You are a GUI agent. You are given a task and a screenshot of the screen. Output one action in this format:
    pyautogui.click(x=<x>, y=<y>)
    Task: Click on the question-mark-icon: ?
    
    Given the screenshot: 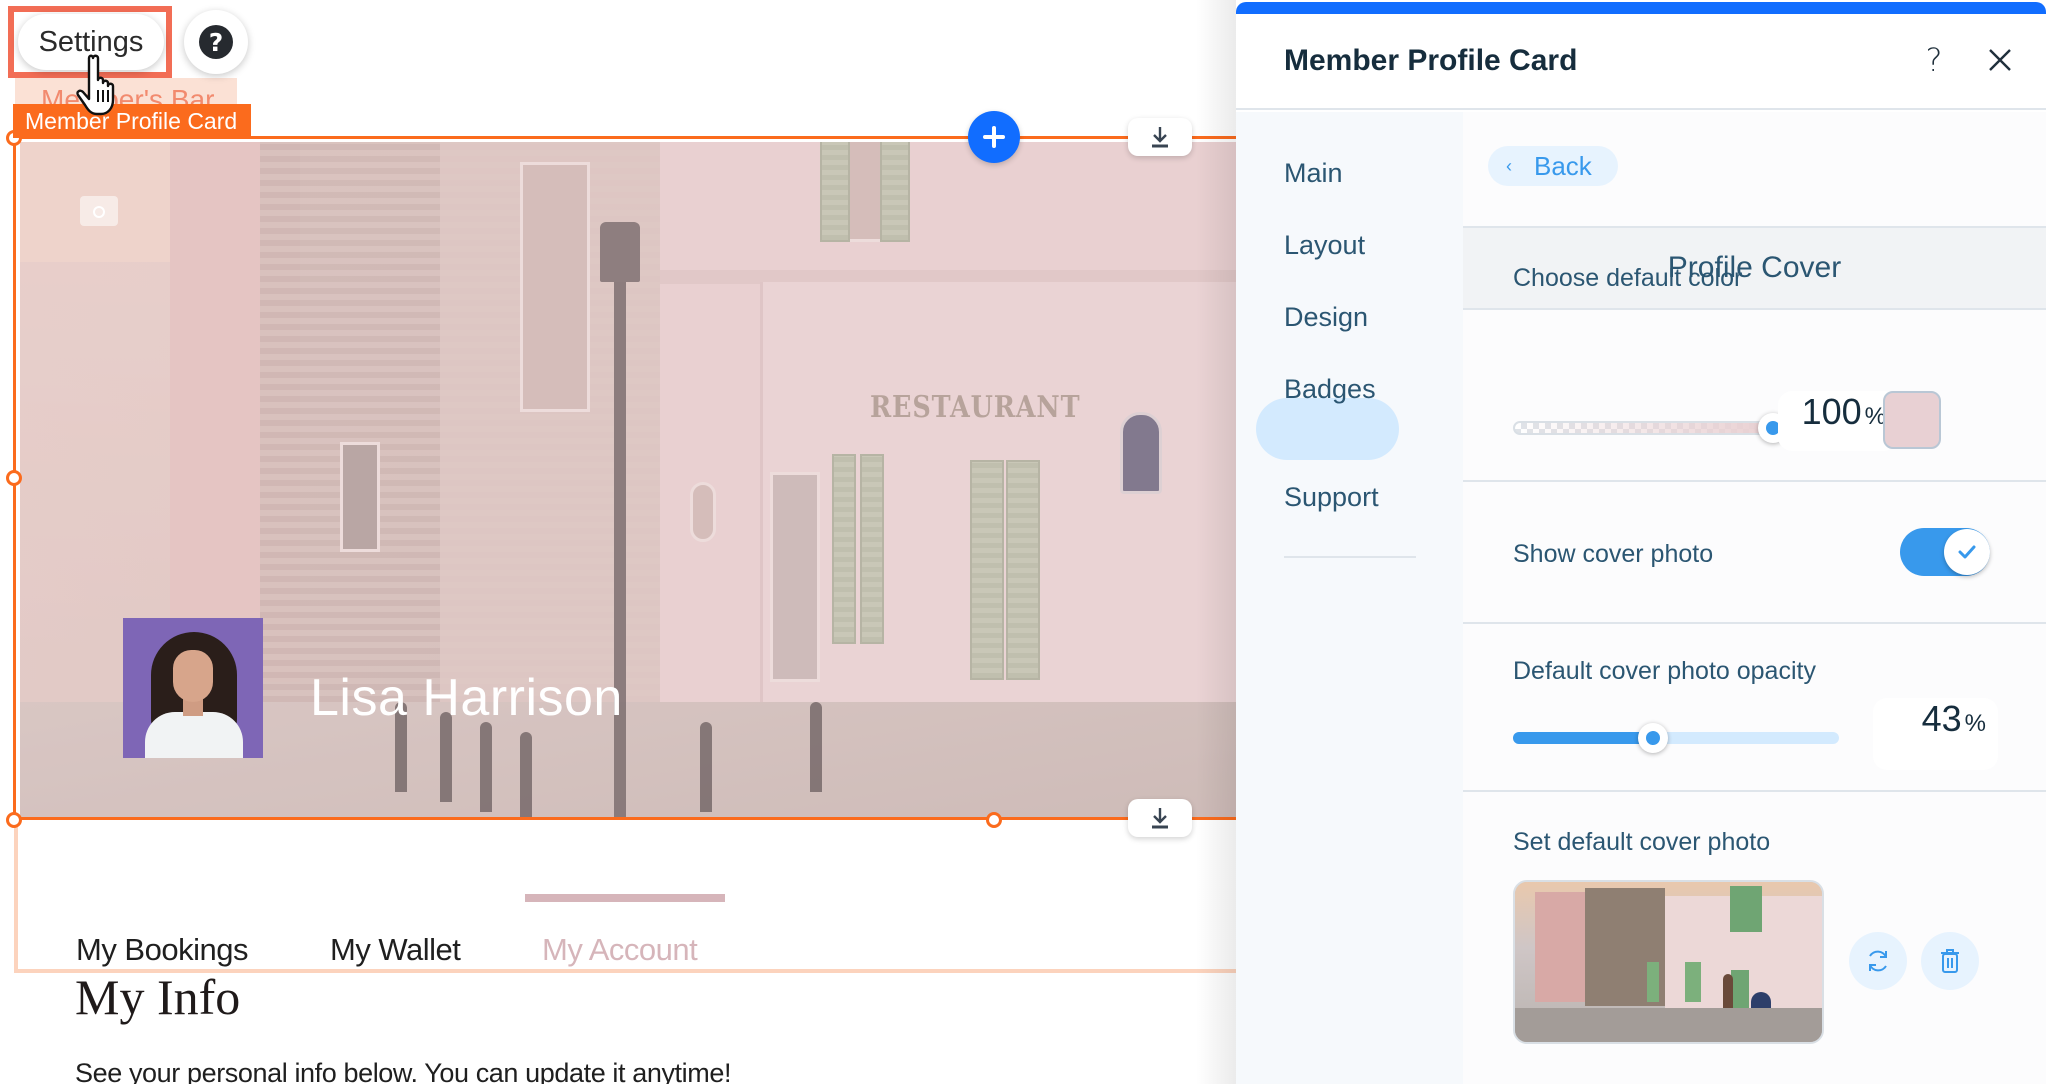 What is the action you would take?
    pyautogui.click(x=1934, y=60)
    